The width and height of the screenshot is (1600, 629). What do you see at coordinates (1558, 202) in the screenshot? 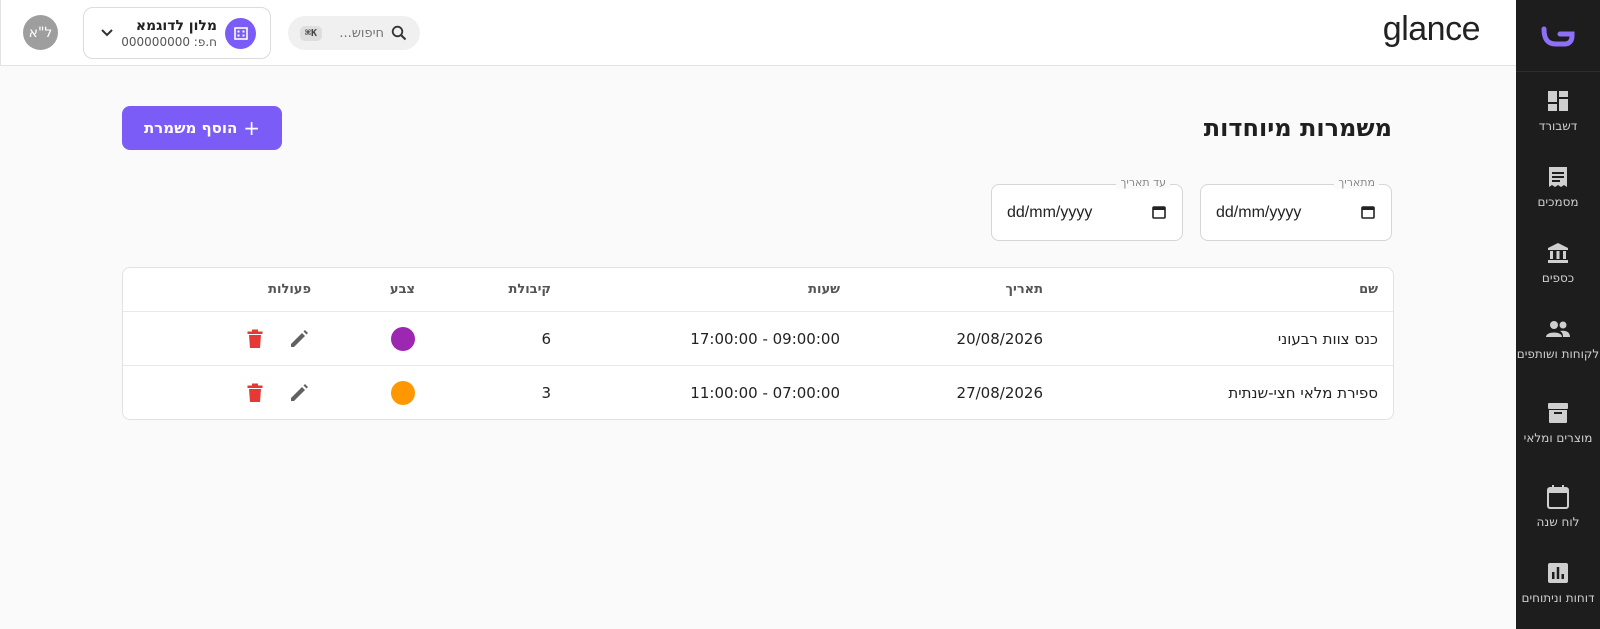
I see `sidebar-item-label: מסמכים` at bounding box center [1558, 202].